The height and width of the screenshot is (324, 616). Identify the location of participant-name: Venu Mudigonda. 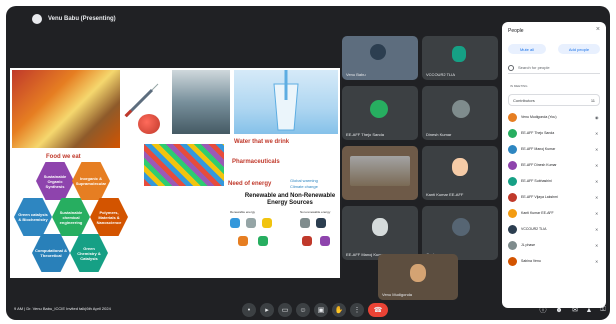
(397, 294).